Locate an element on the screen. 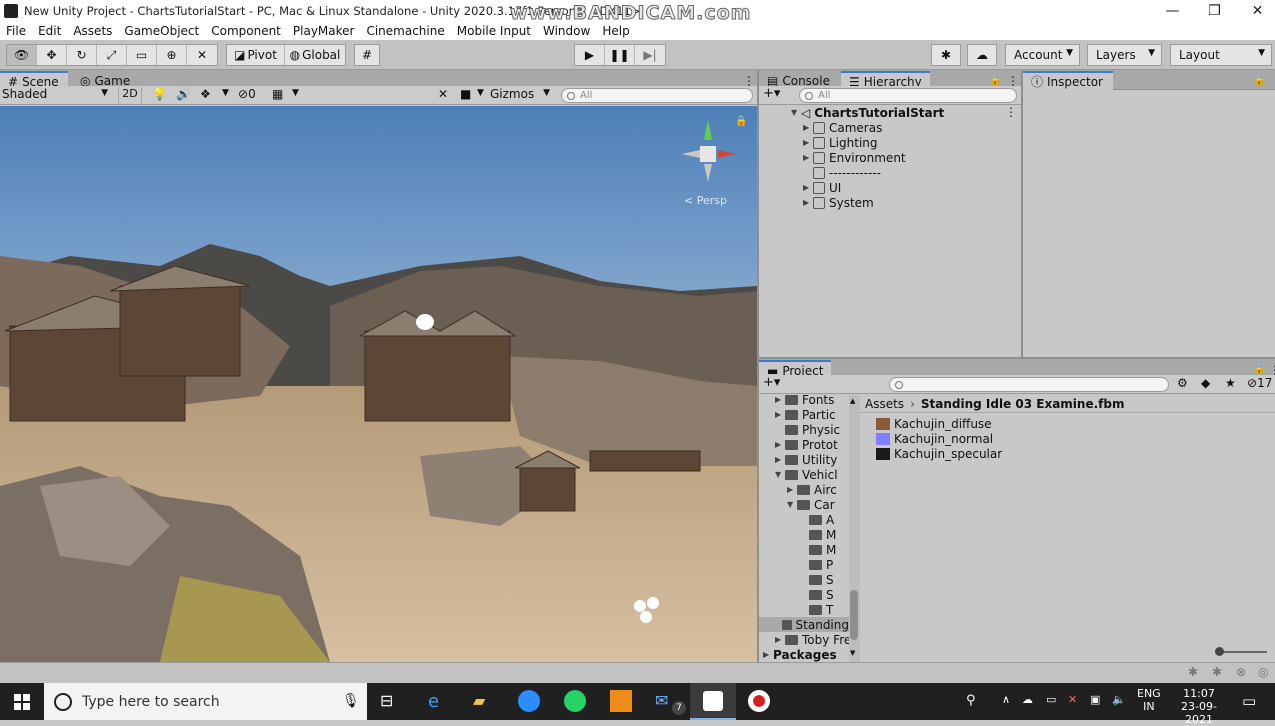 Image resolution: width=1275 pixels, height=726 pixels. wifi-icon: ▣ is located at coordinates (1095, 699).